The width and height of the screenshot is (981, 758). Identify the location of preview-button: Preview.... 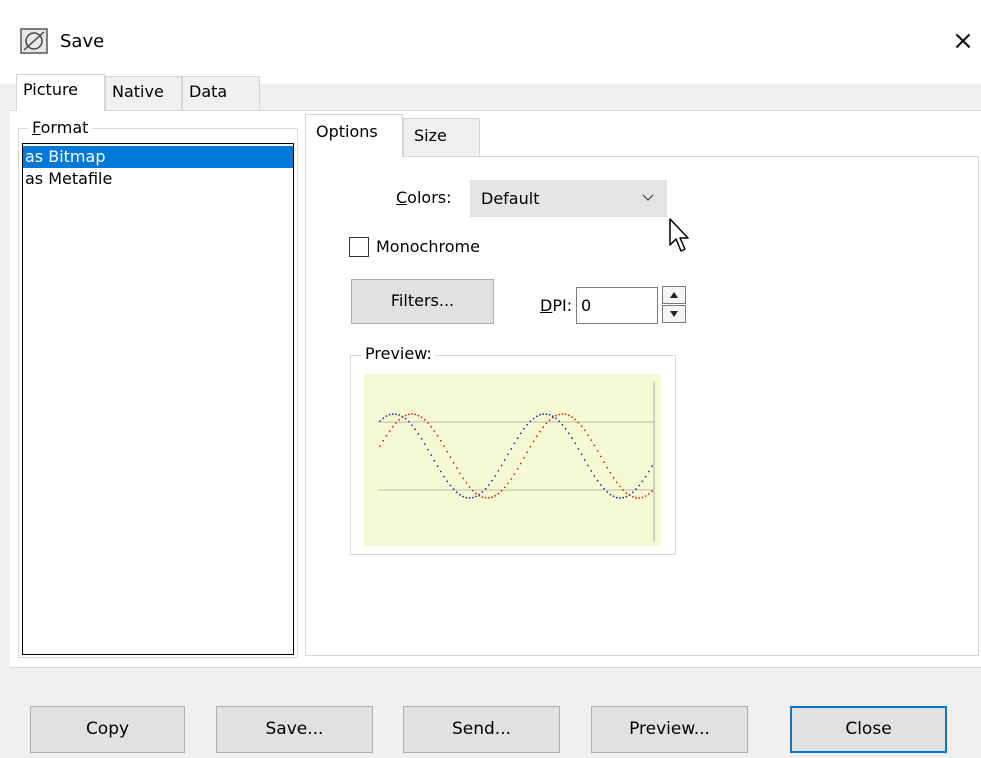
(669, 729).